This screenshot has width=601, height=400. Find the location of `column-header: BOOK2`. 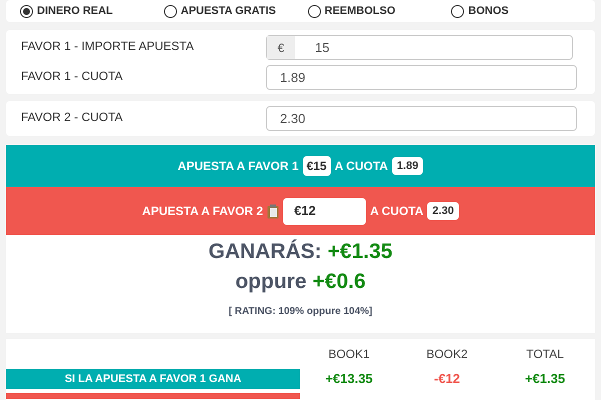

column-header: BOOK2 is located at coordinates (447, 354).